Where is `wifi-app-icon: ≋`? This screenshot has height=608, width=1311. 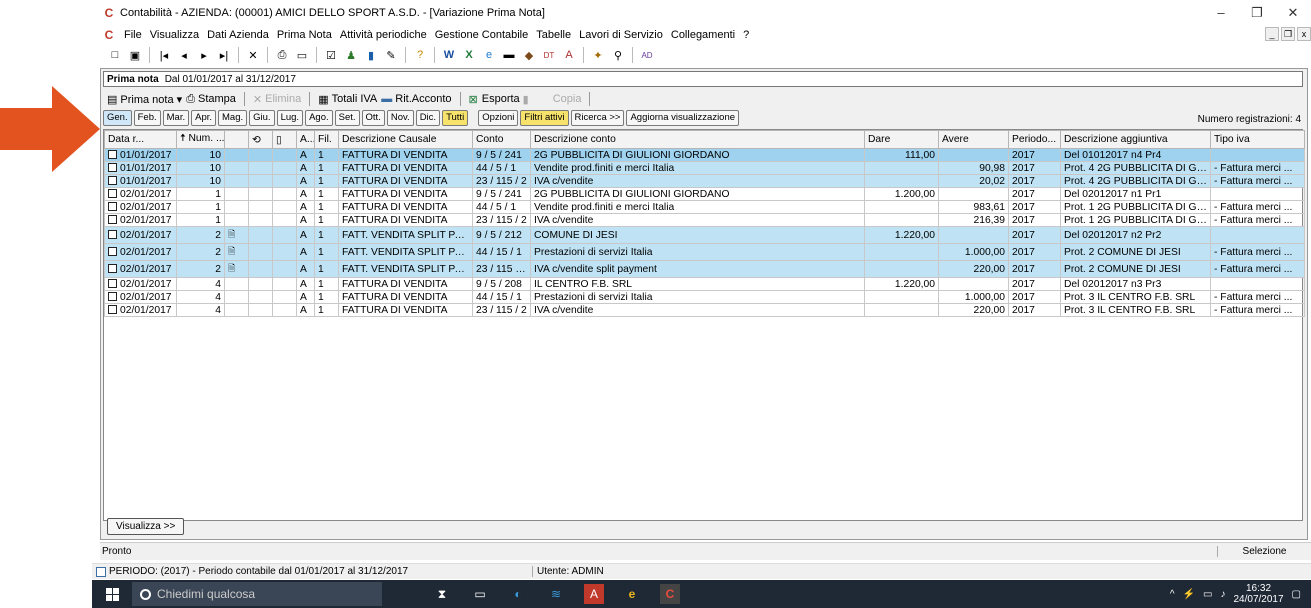 wifi-app-icon: ≋ is located at coordinates (556, 594).